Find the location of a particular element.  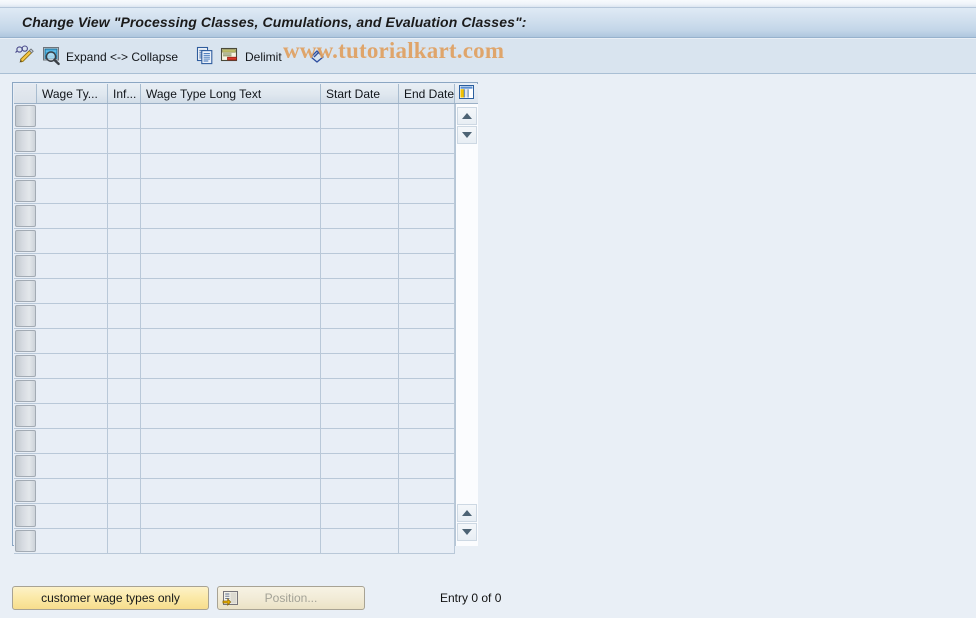

column-header-end-date: End Date is located at coordinates (427, 93).